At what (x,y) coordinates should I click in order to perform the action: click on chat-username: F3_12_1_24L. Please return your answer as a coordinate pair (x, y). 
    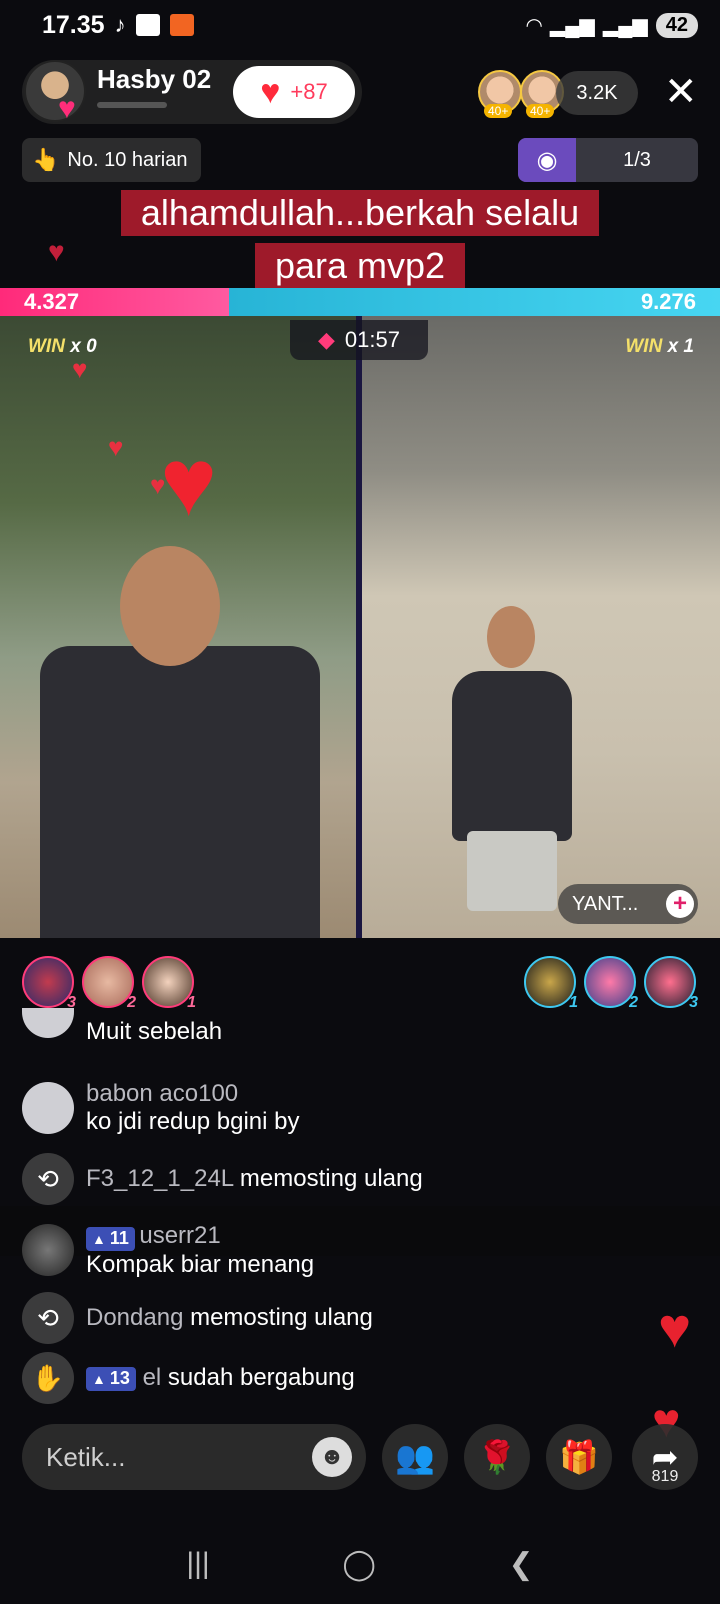
    Looking at the image, I should click on (159, 1178).